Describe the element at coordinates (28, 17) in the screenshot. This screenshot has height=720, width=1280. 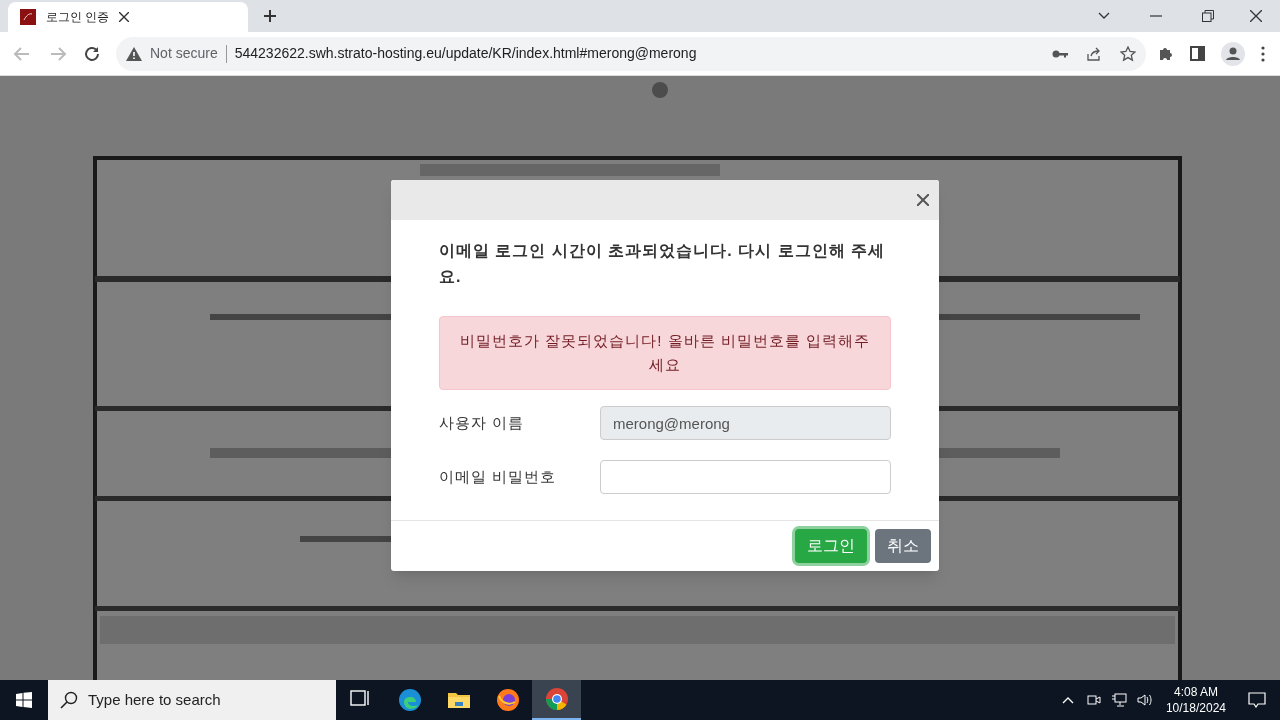
I see `document-icon` at that location.